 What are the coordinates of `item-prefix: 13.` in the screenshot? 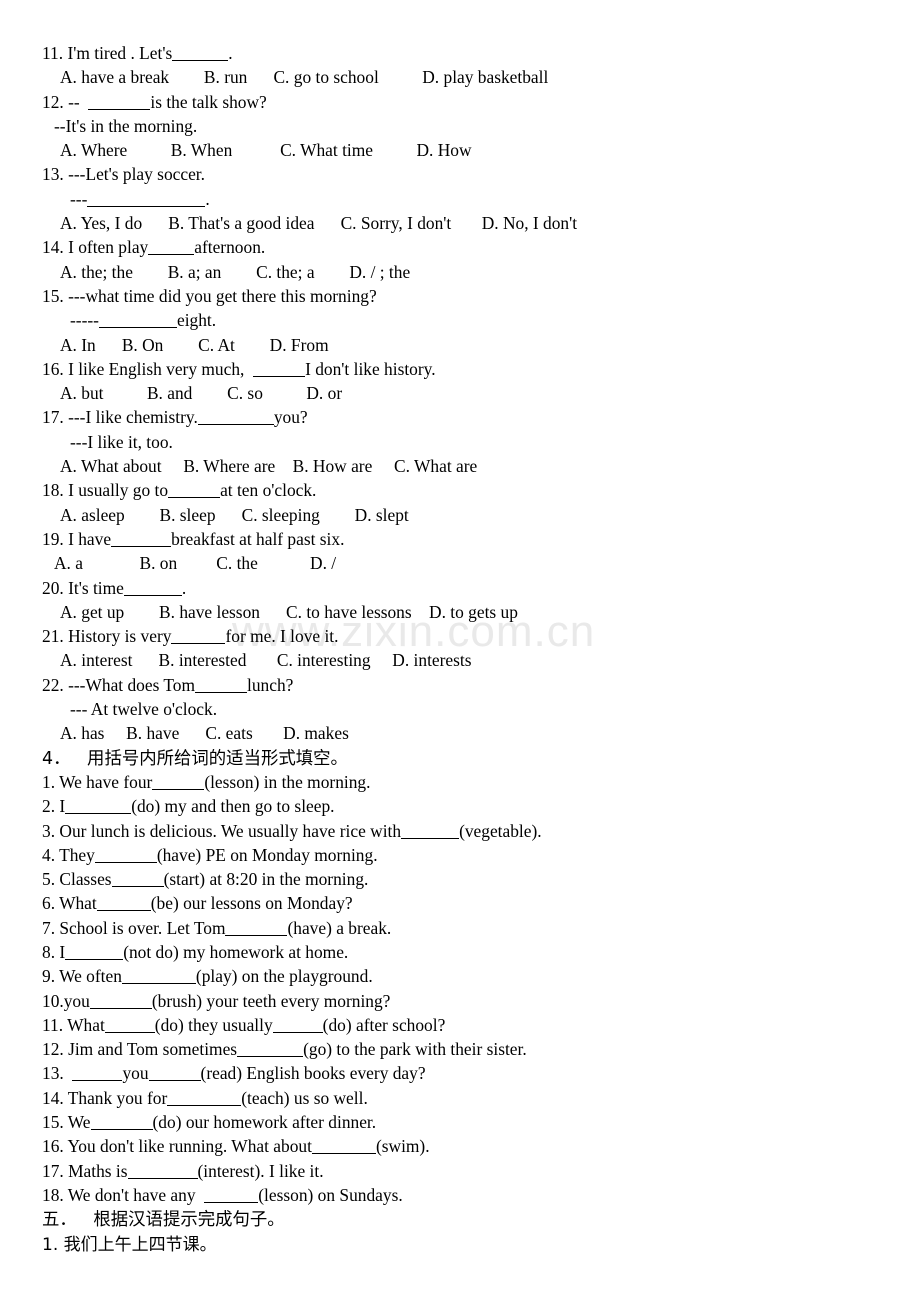 It's located at (57, 1073).